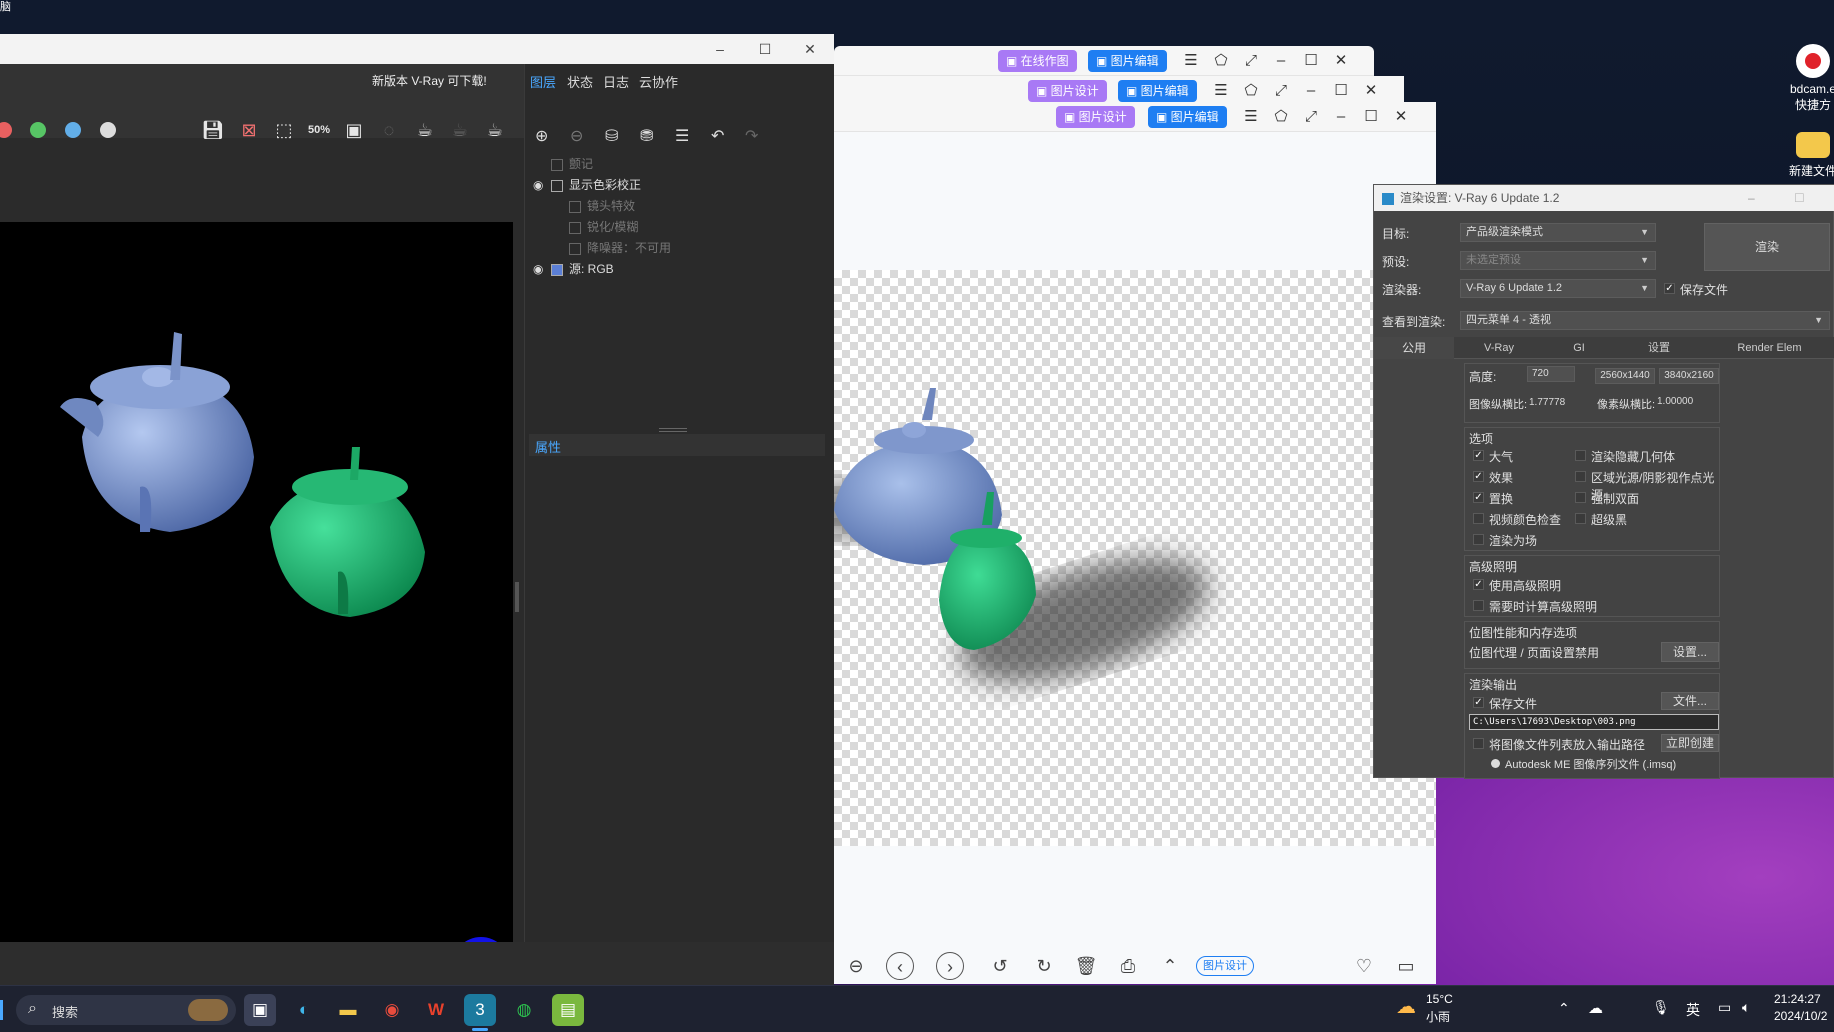 Image resolution: width=1834 pixels, height=1032 pixels. Describe the element at coordinates (1478, 497) in the screenshot. I see `displacement-checkbox: ✓` at that location.